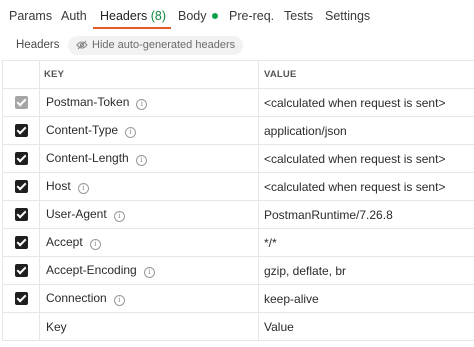 The image size is (474, 347). What do you see at coordinates (149, 74) in the screenshot?
I see `key-column-header: KEY` at bounding box center [149, 74].